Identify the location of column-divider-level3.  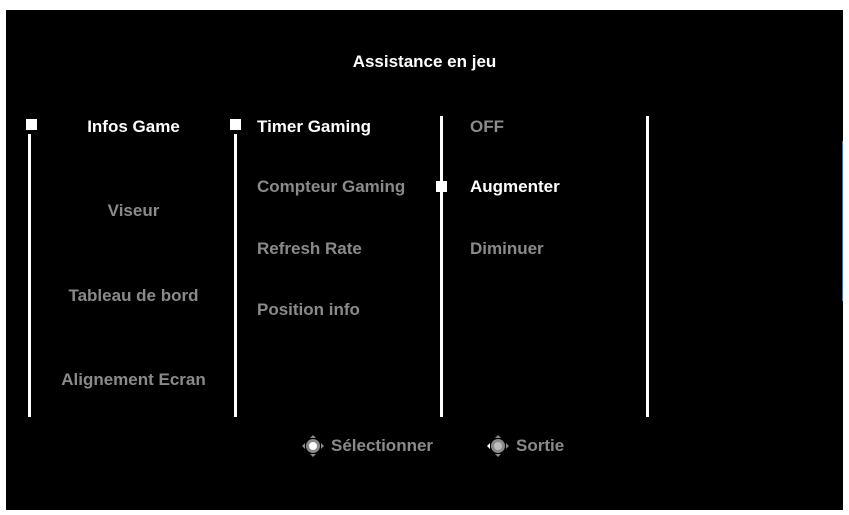
(441, 266).